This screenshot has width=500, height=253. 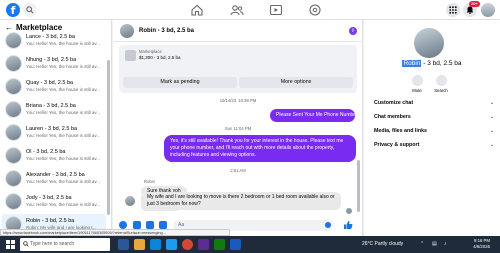 What do you see at coordinates (434, 244) in the screenshot?
I see `network-icon: ▤` at bounding box center [434, 244].